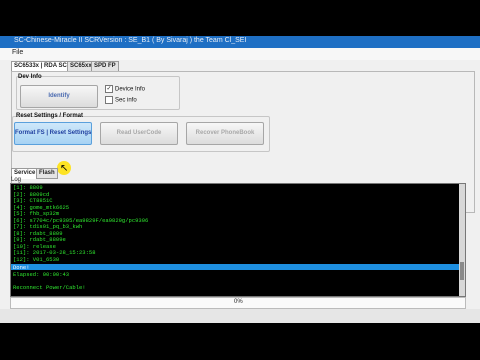  I want to click on menu-file: File, so click(17, 52).